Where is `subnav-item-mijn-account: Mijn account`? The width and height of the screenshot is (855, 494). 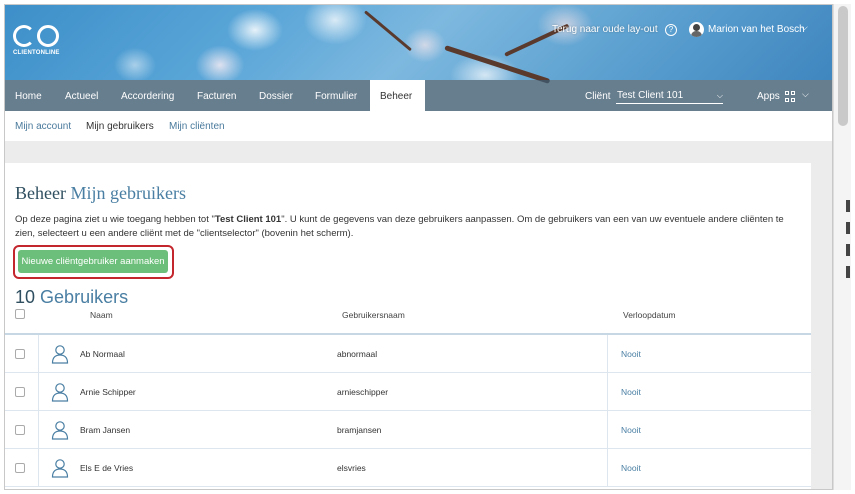
subnav-item-mijn-account: Mijn account is located at coordinates (43, 126).